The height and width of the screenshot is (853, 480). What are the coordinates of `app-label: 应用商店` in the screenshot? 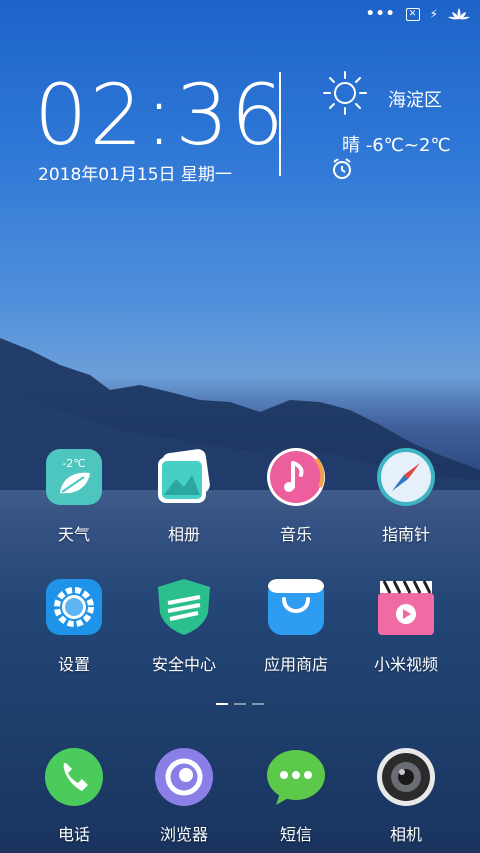 It's located at (295, 664).